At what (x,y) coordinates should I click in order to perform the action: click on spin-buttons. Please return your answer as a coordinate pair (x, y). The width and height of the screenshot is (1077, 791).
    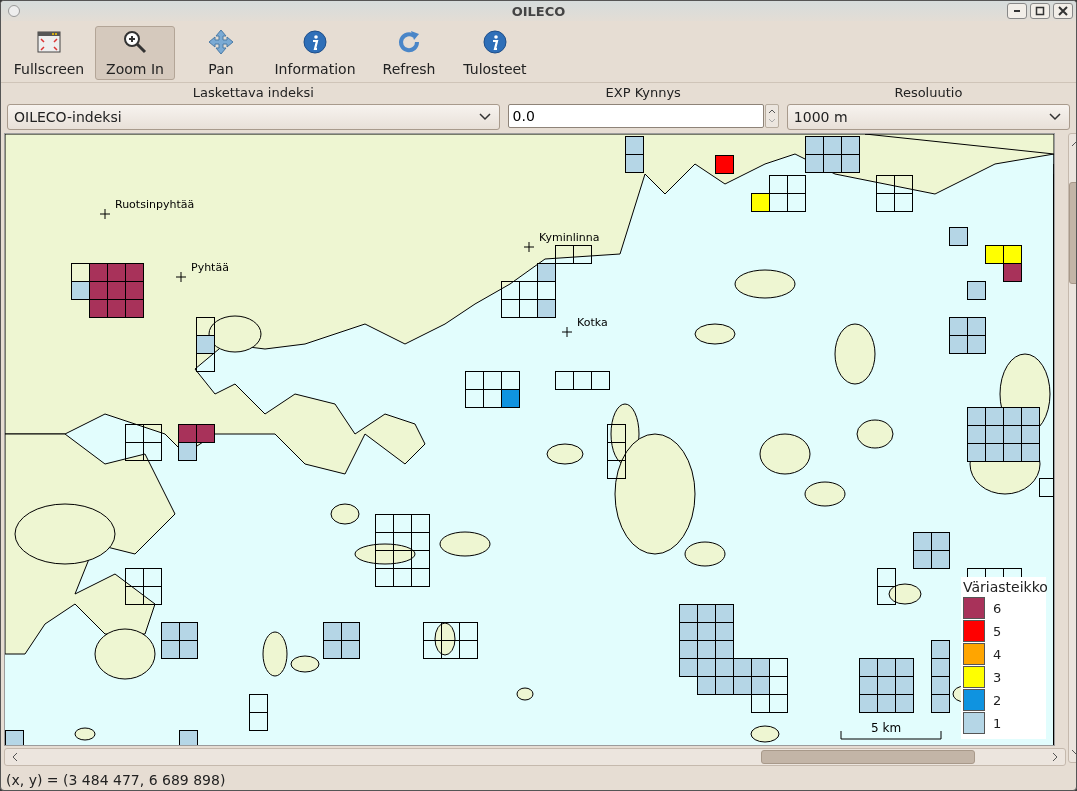
    Looking at the image, I should click on (771, 116).